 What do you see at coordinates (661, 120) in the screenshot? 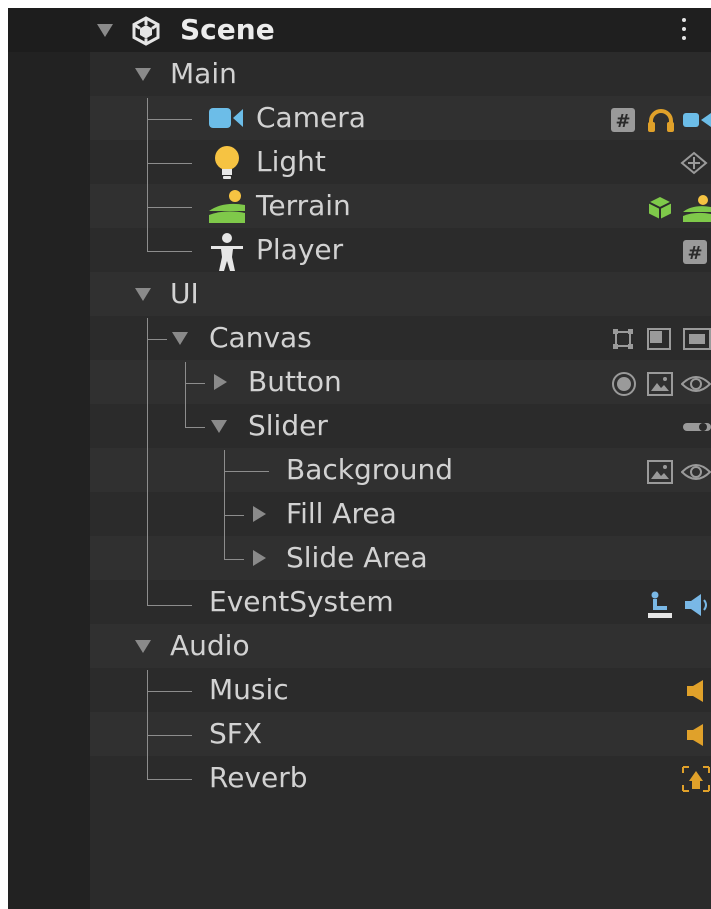
I see `headphones-icon` at bounding box center [661, 120].